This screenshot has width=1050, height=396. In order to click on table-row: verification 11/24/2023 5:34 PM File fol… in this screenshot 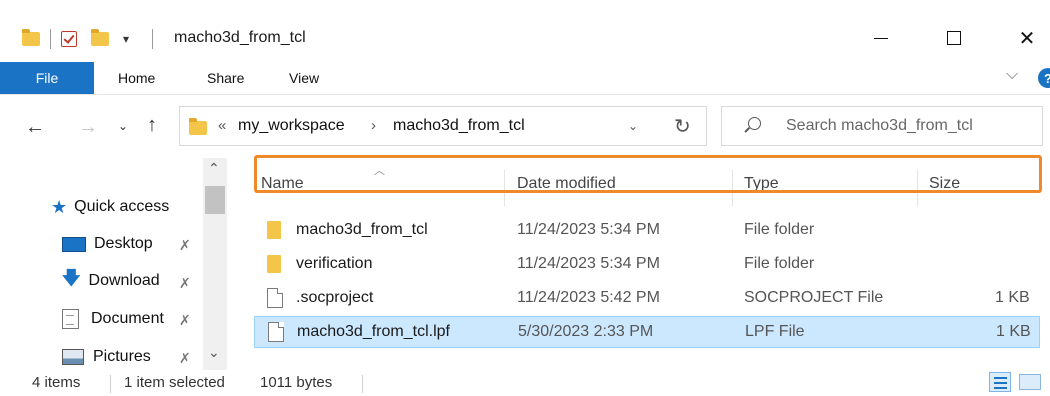, I will do `click(647, 265)`.